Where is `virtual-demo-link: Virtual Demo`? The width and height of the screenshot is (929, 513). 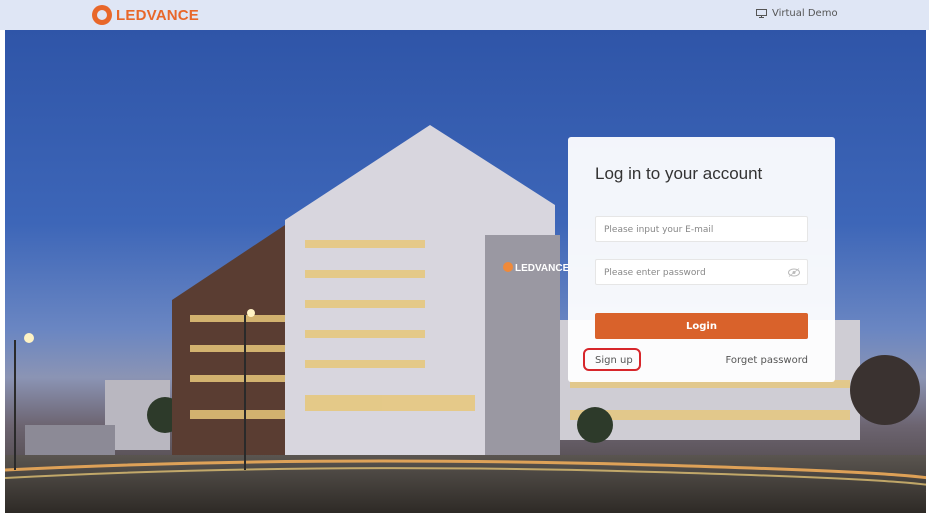 virtual-demo-link: Virtual Demo is located at coordinates (797, 13).